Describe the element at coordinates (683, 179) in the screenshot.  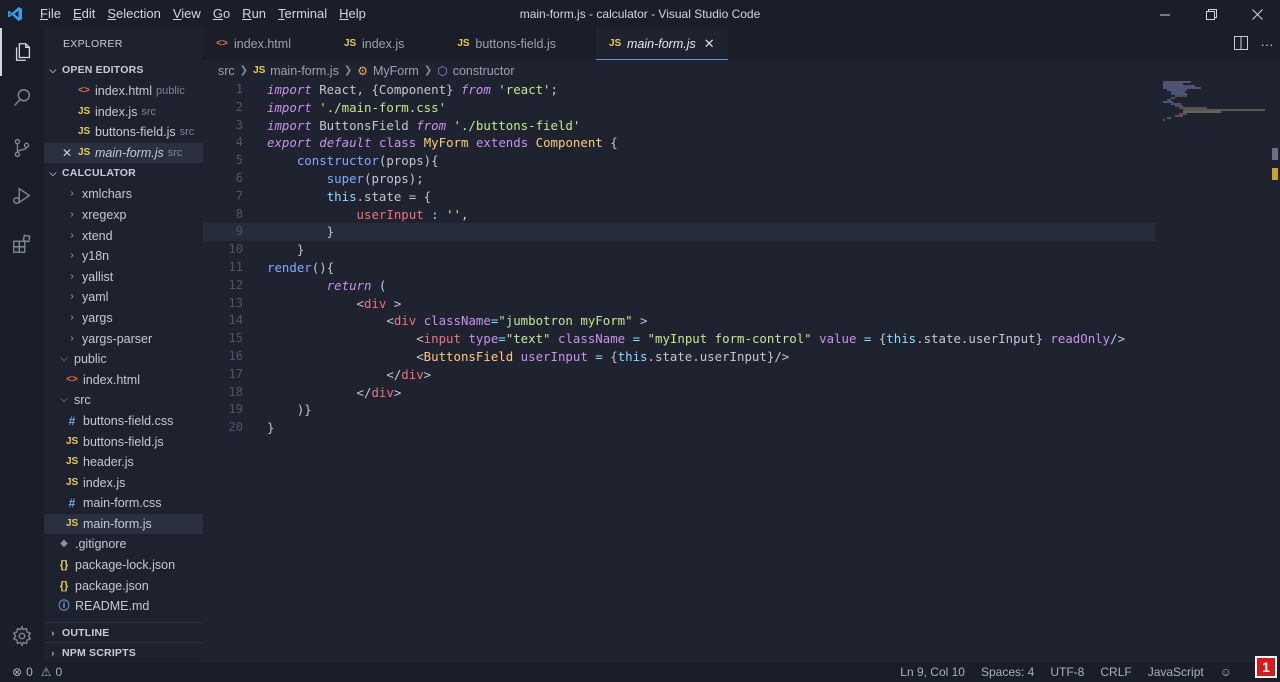
I see `code-line: 6 super(props);` at that location.